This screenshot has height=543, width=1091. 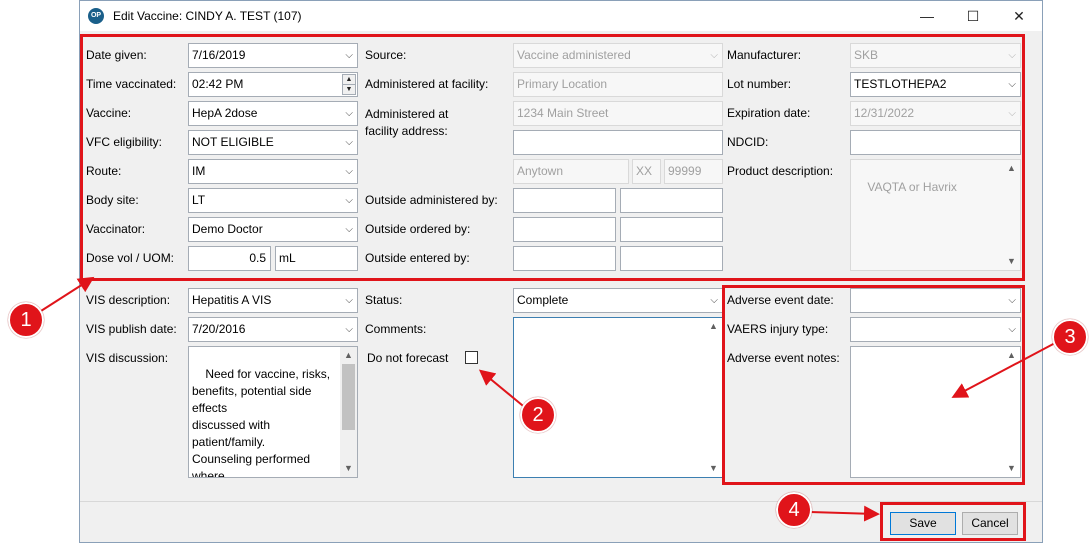 What do you see at coordinates (538, 415) in the screenshot?
I see `callout-badge-2: 2` at bounding box center [538, 415].